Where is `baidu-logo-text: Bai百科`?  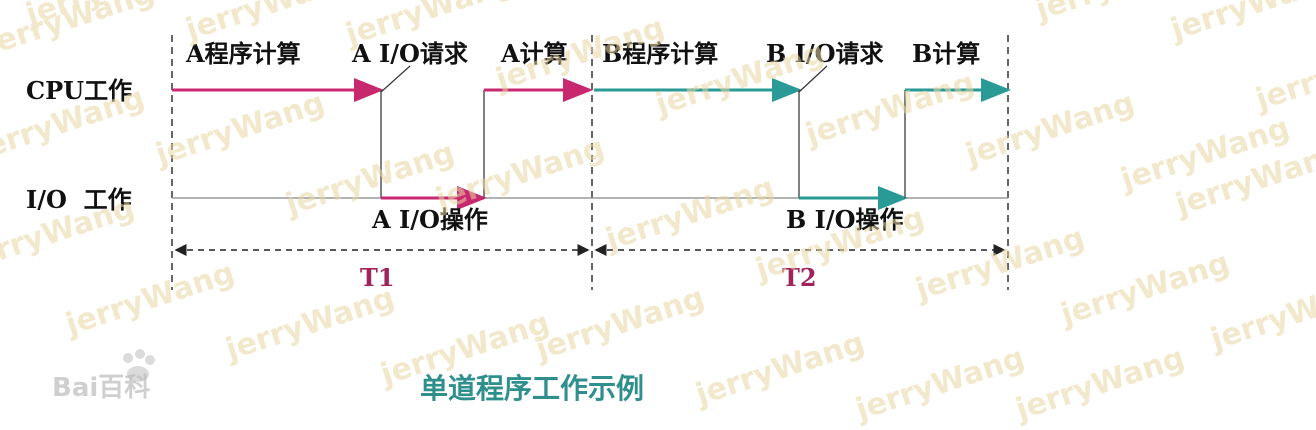
baidu-logo-text: Bai百科 is located at coordinates (101, 388).